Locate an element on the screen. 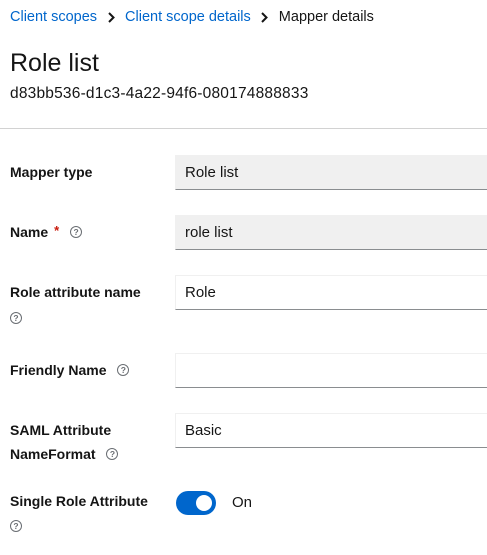 Image resolution: width=487 pixels, height=555 pixels. role-attribute-name-help-row: ? is located at coordinates (16, 318).